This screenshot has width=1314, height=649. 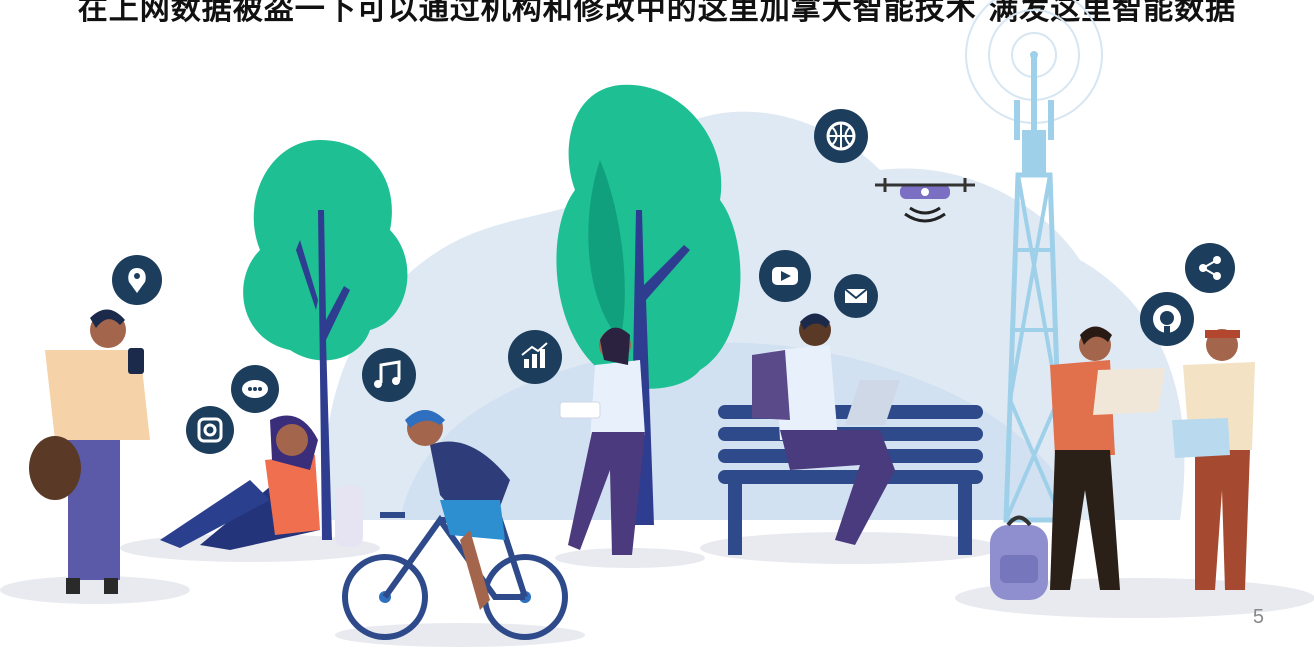 What do you see at coordinates (785, 276) in the screenshot?
I see `youtube-icon` at bounding box center [785, 276].